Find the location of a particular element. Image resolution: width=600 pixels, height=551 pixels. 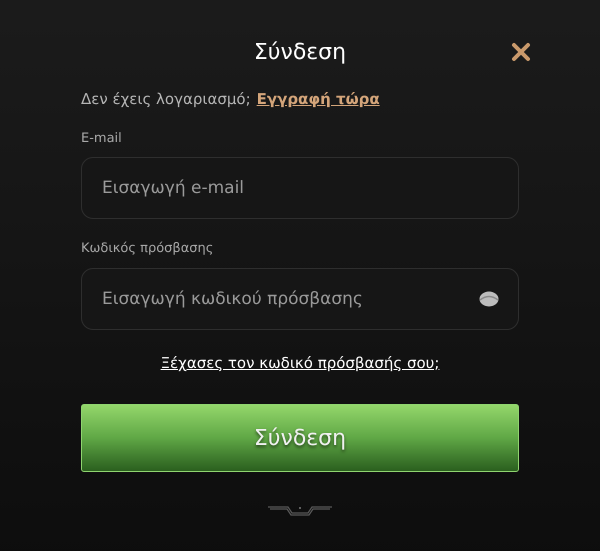

field-label: E-mail is located at coordinates (102, 139).